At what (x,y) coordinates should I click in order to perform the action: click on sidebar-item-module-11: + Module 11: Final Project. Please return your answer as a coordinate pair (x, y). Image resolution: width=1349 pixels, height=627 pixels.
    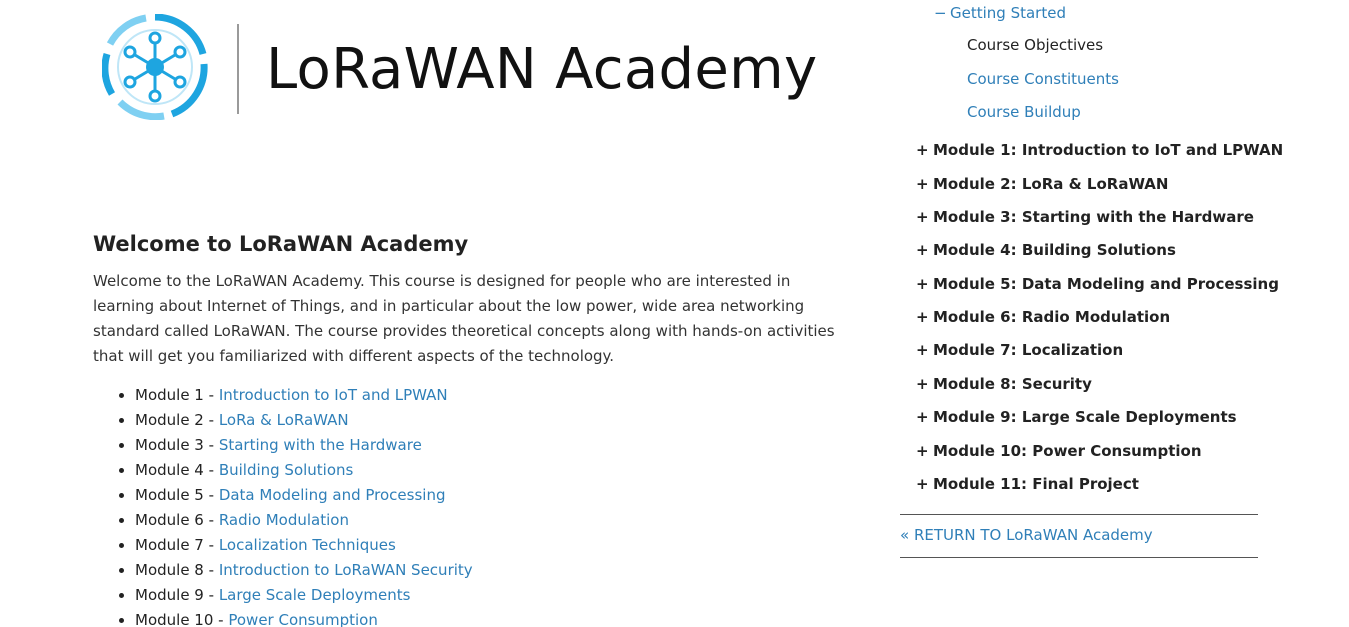
    Looking at the image, I should click on (1027, 484).